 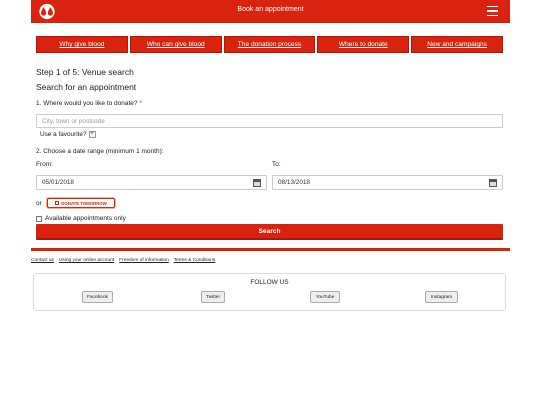 What do you see at coordinates (195, 260) in the screenshot?
I see `footer-link-terms: Terms & Conditions` at bounding box center [195, 260].